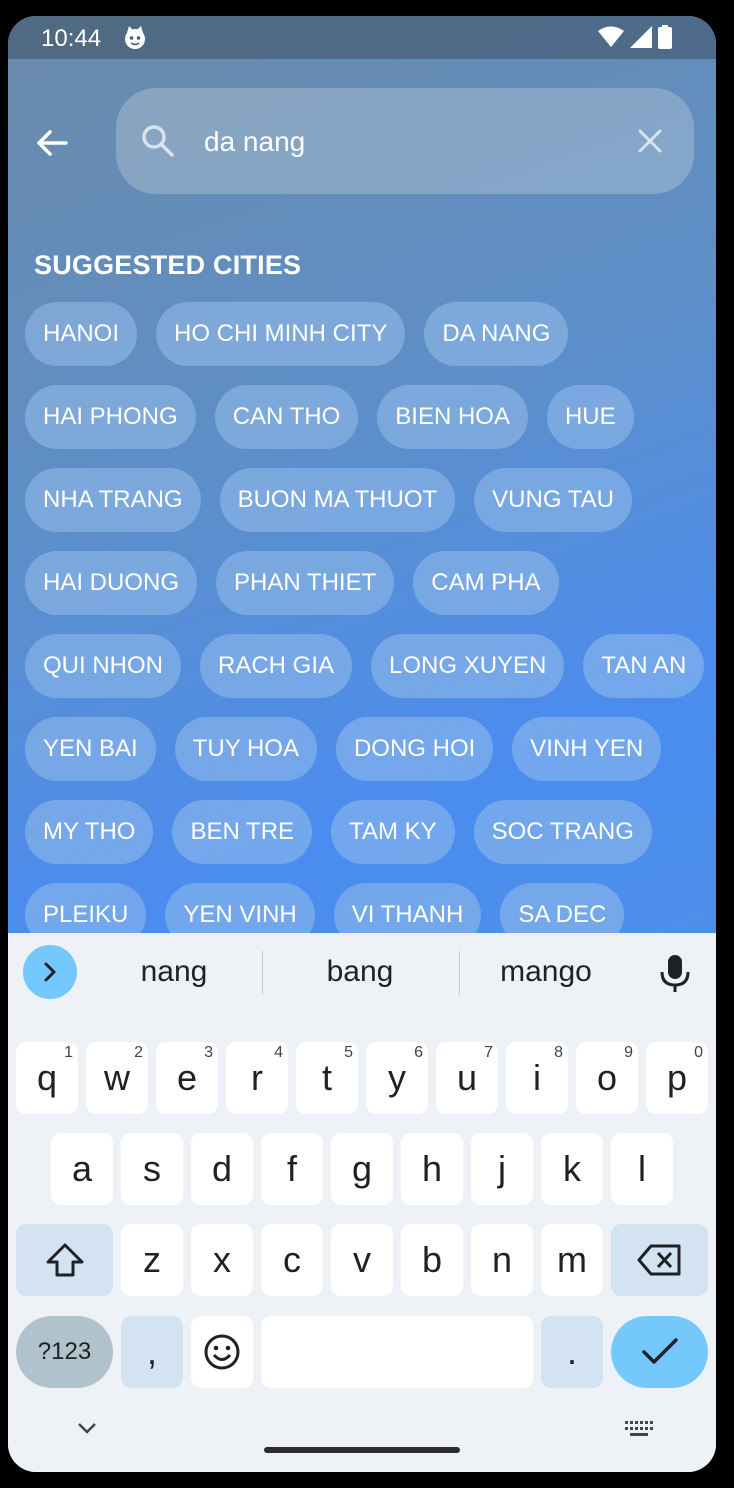 Image resolution: width=734 pixels, height=1488 pixels. What do you see at coordinates (305, 583) in the screenshot?
I see `city-chip: PHAN THIET` at bounding box center [305, 583].